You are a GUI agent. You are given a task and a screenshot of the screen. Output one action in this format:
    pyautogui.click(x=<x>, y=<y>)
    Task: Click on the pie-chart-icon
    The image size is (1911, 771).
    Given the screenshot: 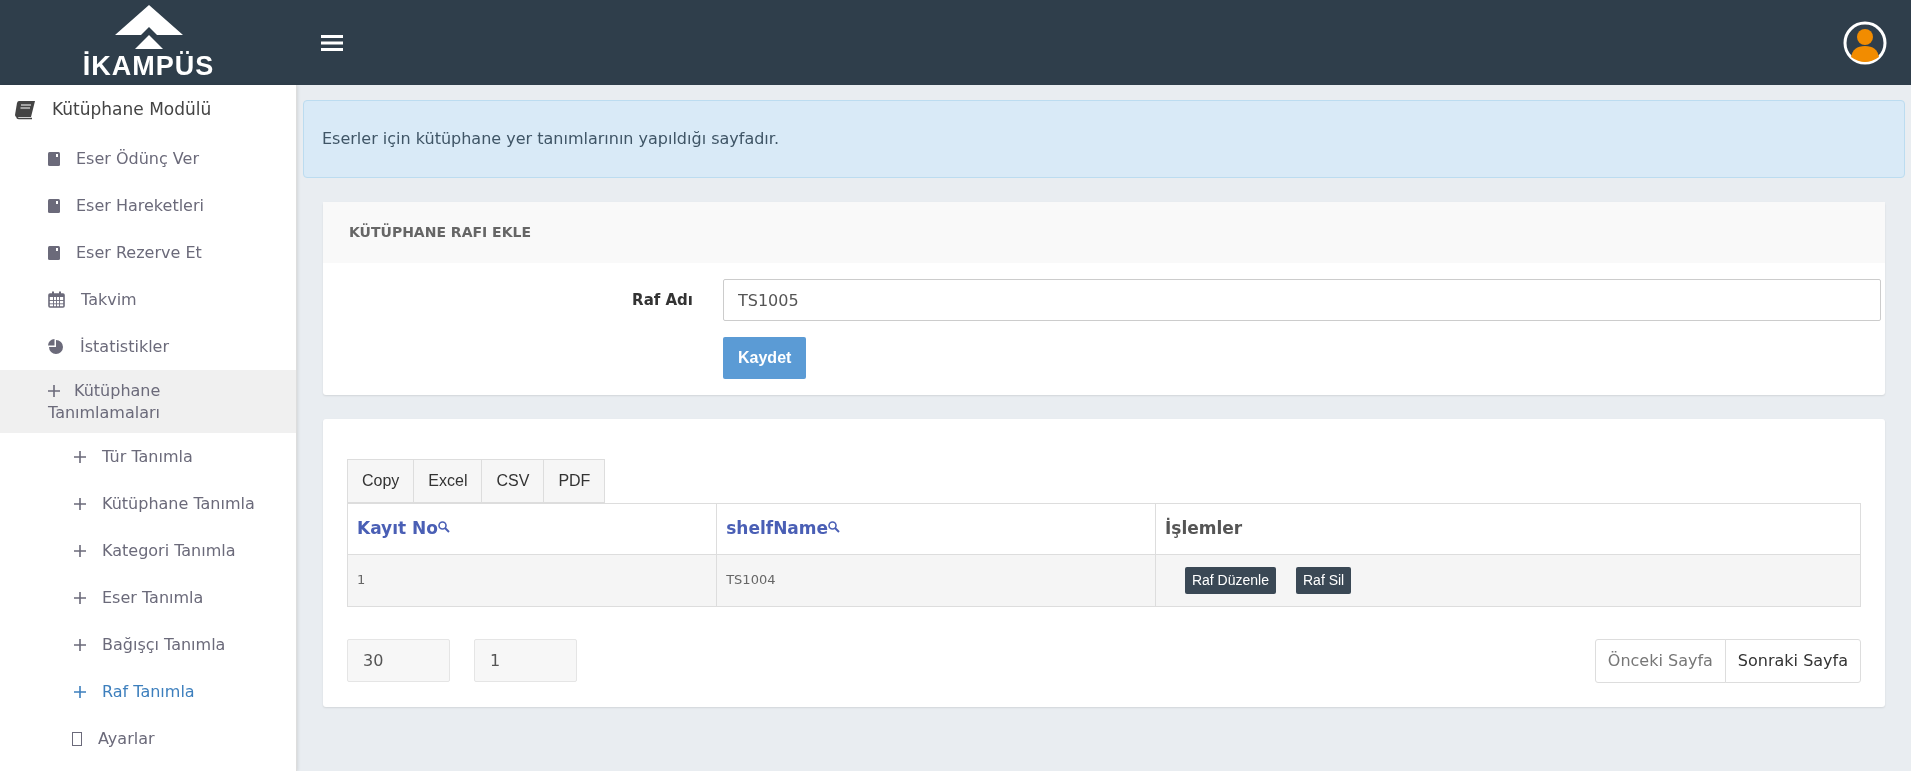 What is the action you would take?
    pyautogui.click(x=56, y=346)
    